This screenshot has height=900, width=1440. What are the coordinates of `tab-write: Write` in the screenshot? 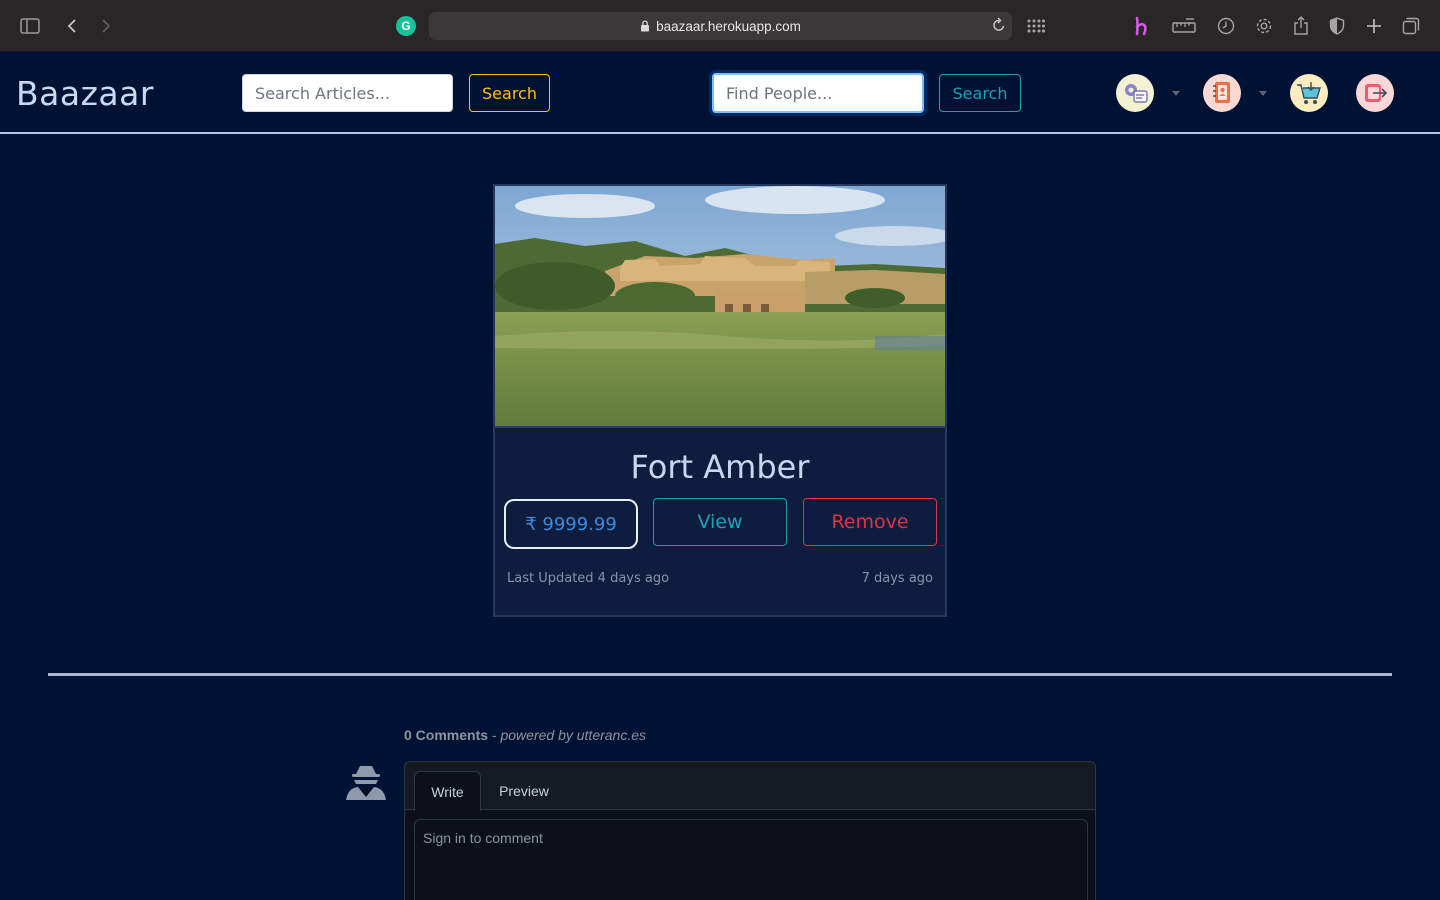 It's located at (447, 791).